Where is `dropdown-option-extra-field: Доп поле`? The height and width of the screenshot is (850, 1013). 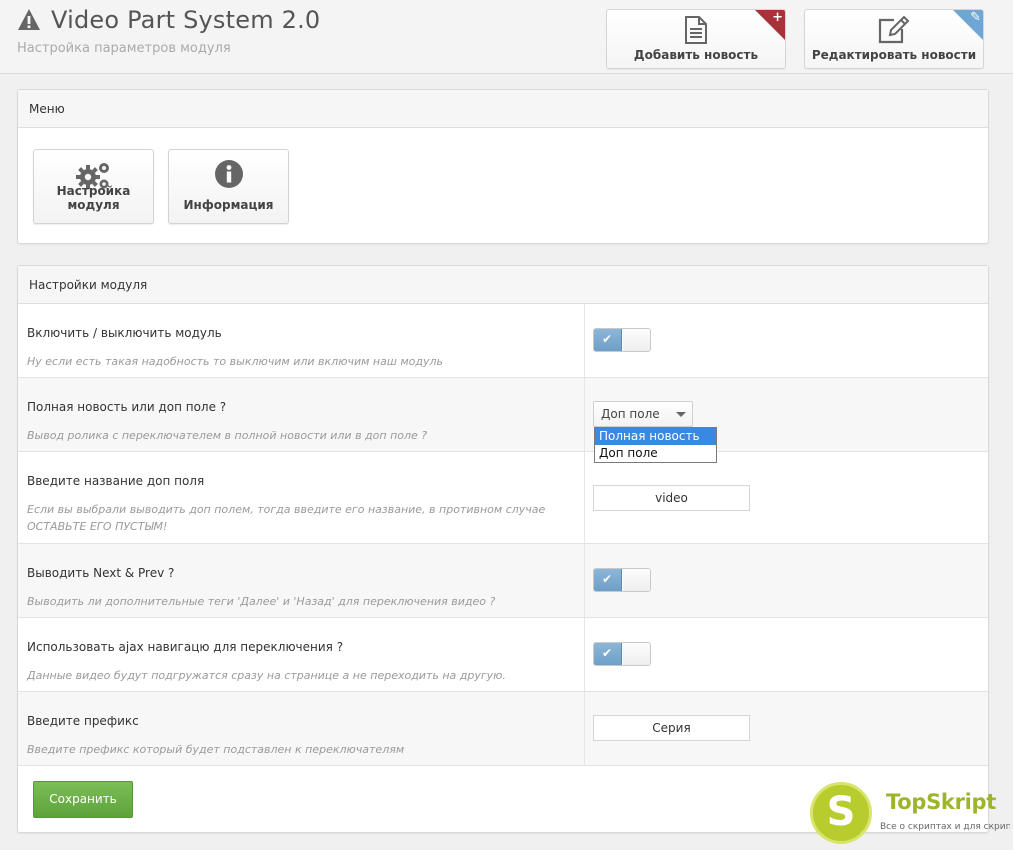 dropdown-option-extra-field: Доп поле is located at coordinates (655, 453).